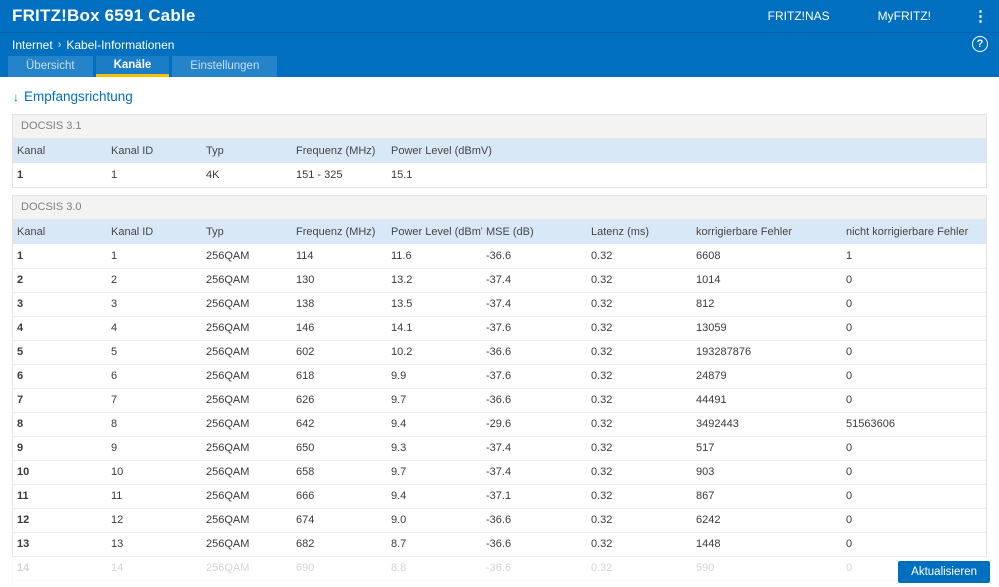 The width and height of the screenshot is (999, 587). Describe the element at coordinates (767, 232) in the screenshot. I see `column-header: korrigierbare Fehler` at that location.